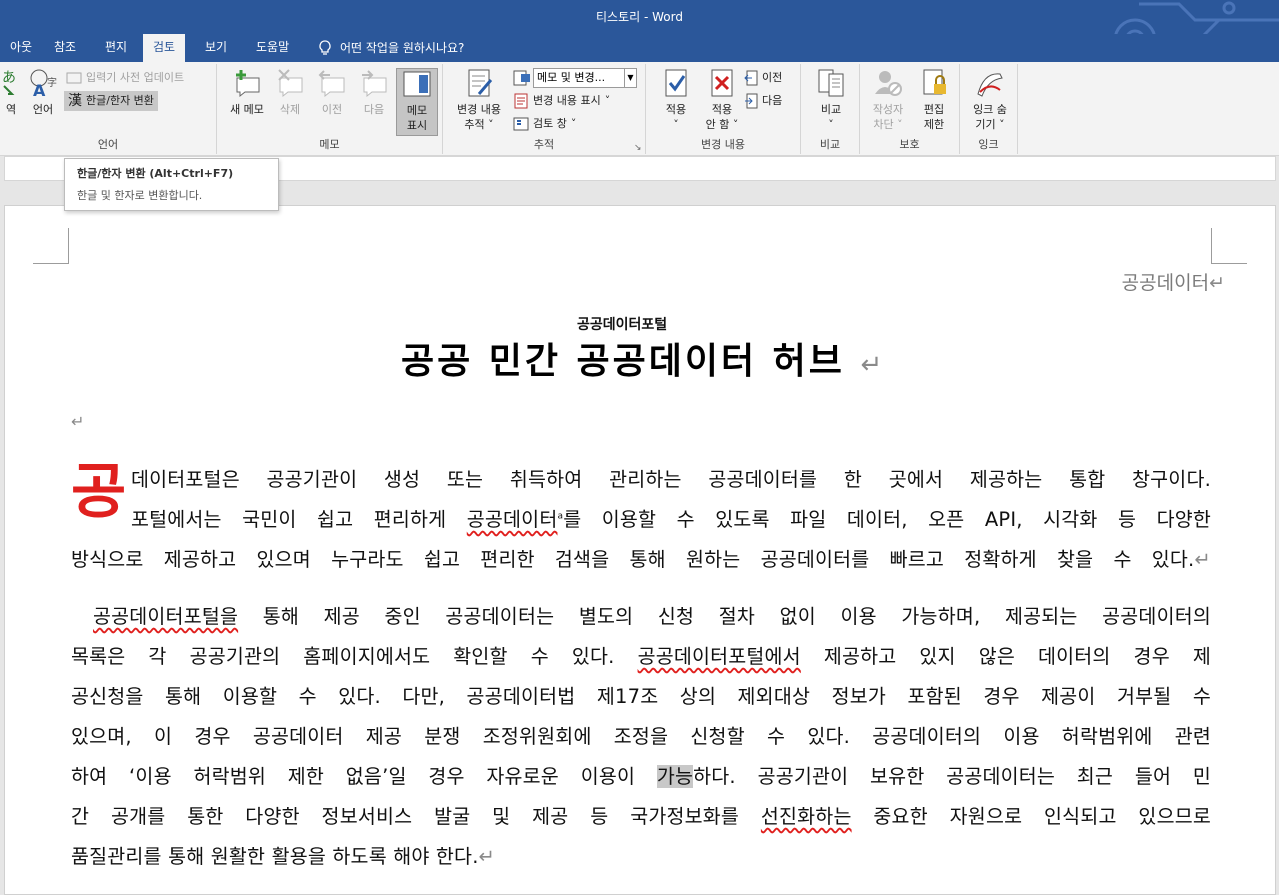 This screenshot has width=1279, height=895. I want to click on language-icon: A字, so click(43, 83).